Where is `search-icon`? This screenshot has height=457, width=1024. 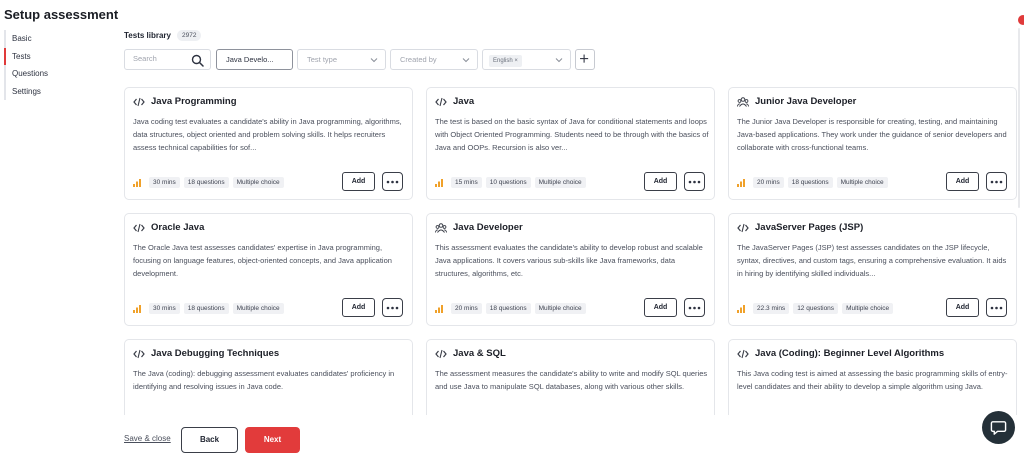 search-icon is located at coordinates (197, 60).